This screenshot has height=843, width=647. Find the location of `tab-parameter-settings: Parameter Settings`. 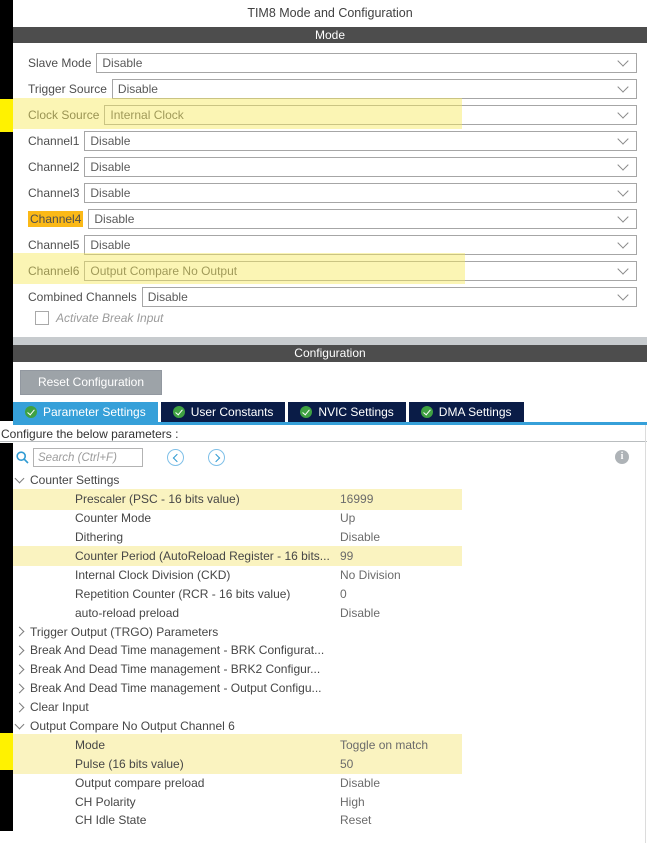

tab-parameter-settings: Parameter Settings is located at coordinates (85, 412).